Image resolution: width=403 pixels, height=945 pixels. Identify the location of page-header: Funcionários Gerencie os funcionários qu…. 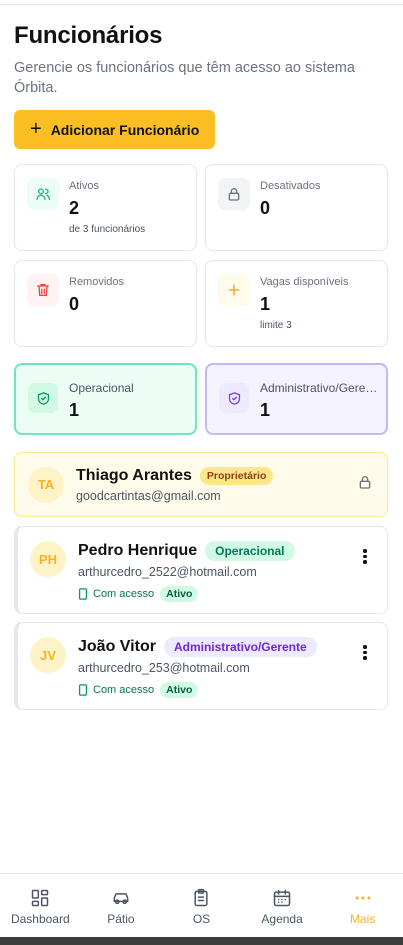
(201, 85).